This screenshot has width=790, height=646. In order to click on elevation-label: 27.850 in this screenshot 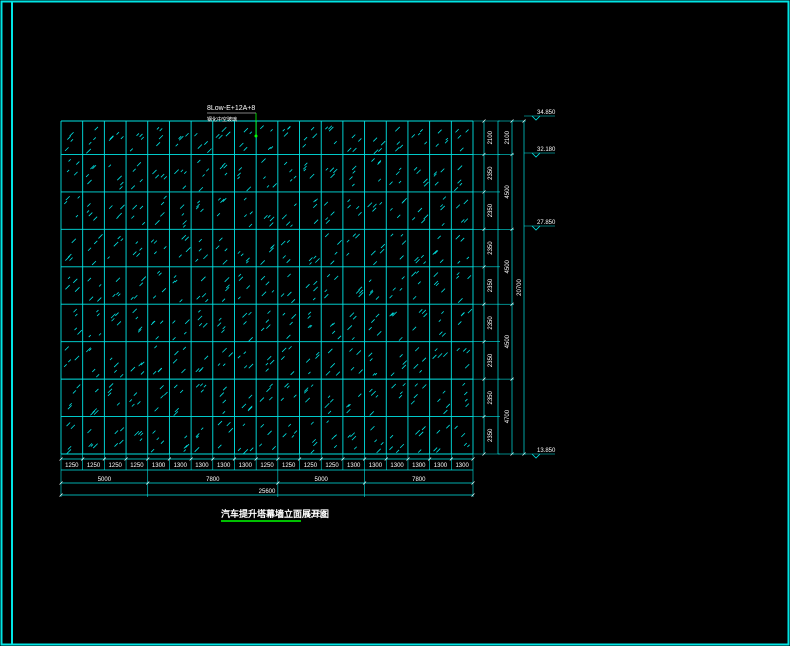, I will do `click(546, 223)`.